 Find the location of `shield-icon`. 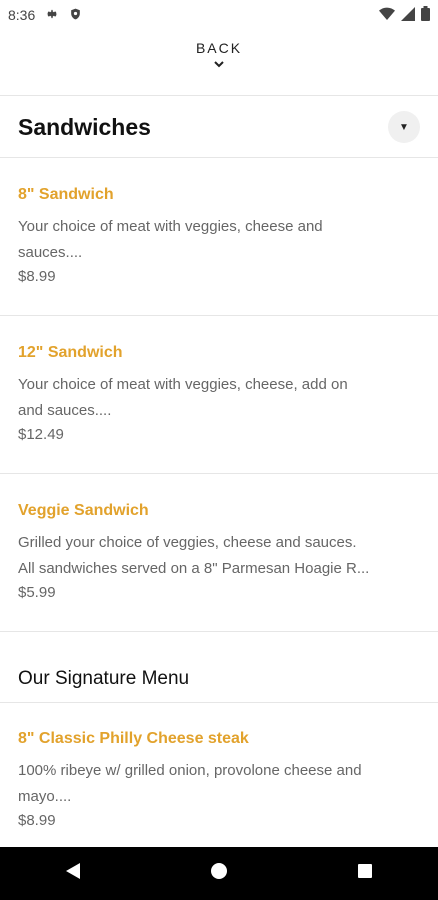

shield-icon is located at coordinates (75, 15).